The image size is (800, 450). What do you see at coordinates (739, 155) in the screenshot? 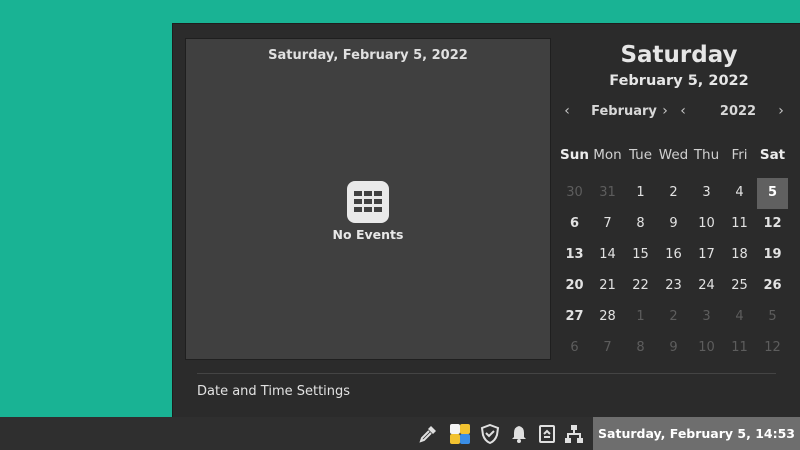
I see `weekday-fri: Fri` at bounding box center [739, 155].